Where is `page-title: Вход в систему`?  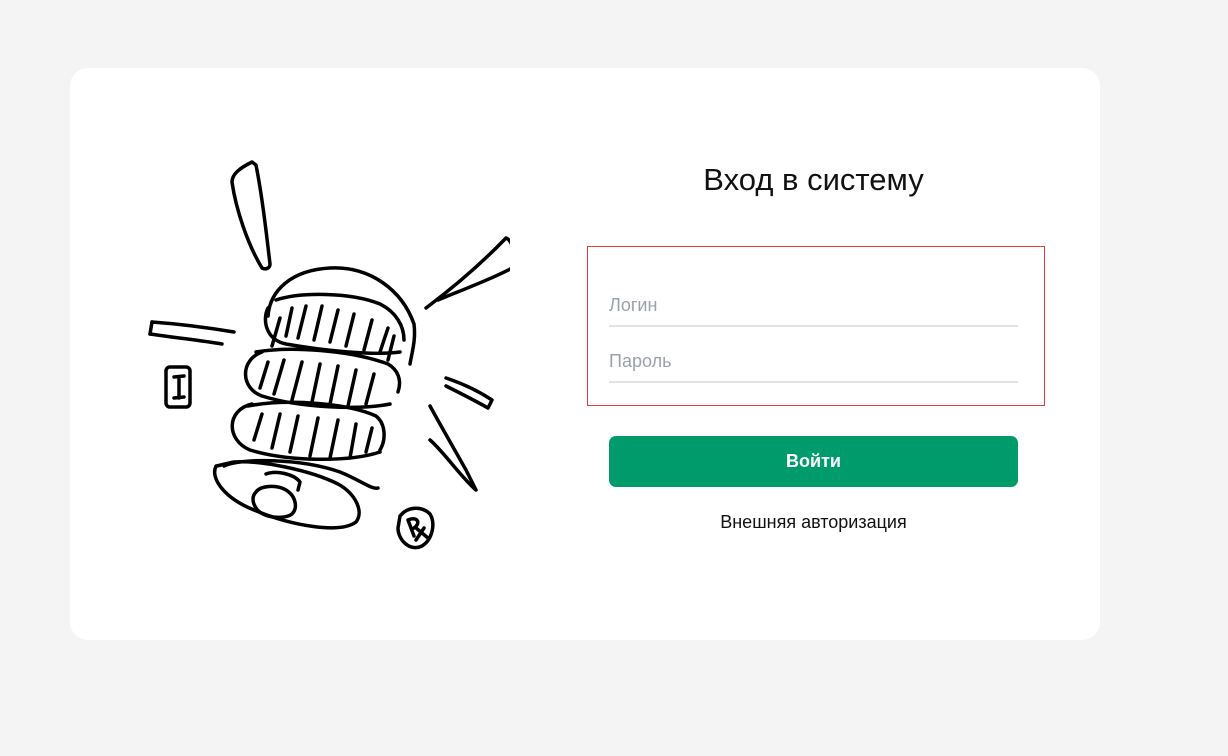
page-title: Вход в систему is located at coordinates (813, 179).